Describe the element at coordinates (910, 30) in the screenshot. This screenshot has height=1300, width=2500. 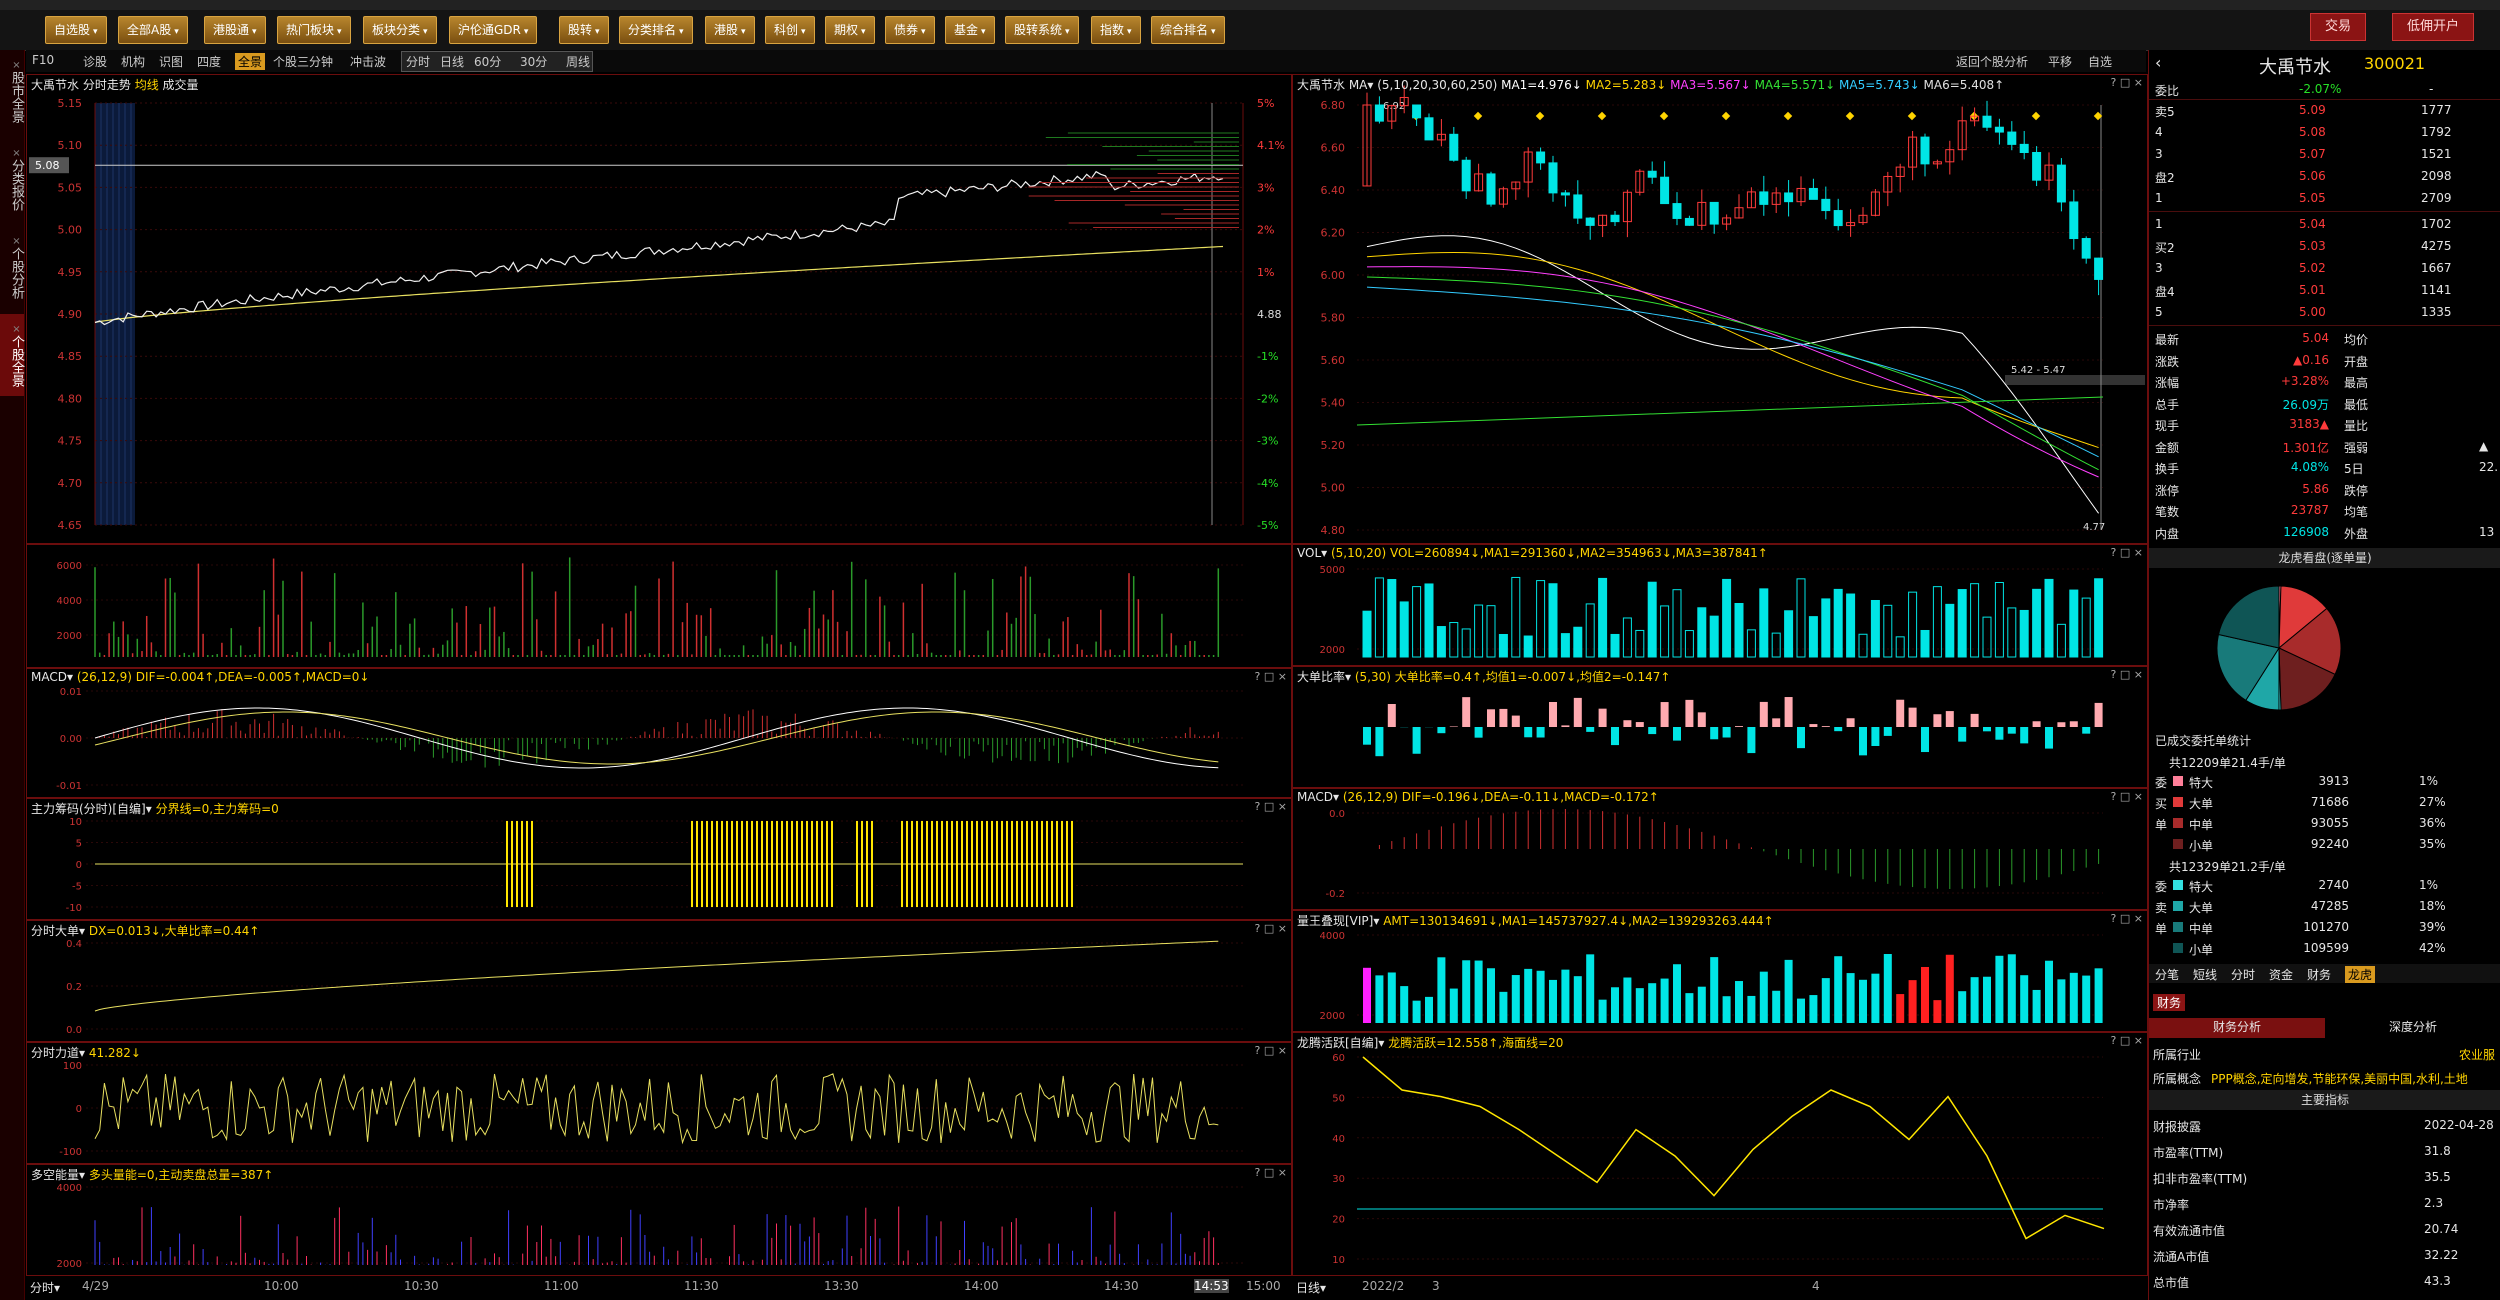
I see `menu-button-11: 债券 ▾` at that location.